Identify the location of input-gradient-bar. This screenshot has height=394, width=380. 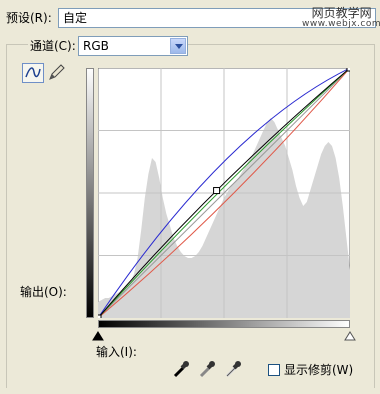
(224, 324).